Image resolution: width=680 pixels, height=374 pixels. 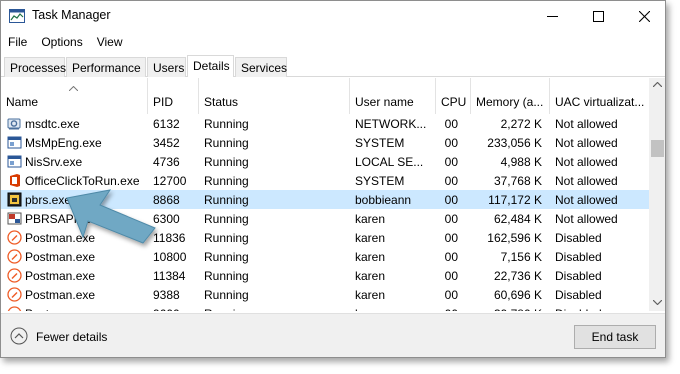 What do you see at coordinates (74, 96) in the screenshot?
I see `column-header-name: Name` at bounding box center [74, 96].